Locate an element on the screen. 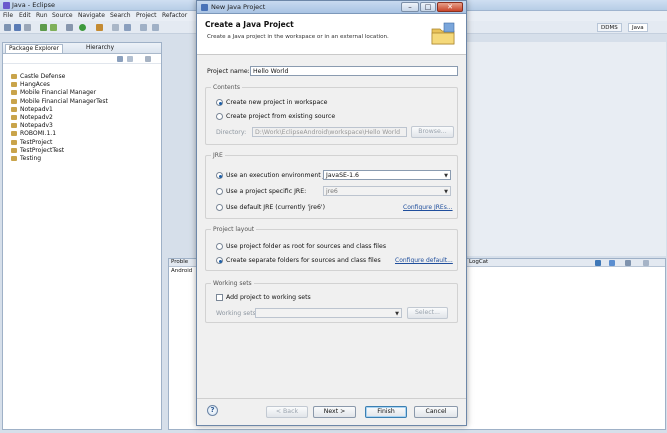 This screenshot has height=433, width=667. menu-run: Run is located at coordinates (42, 15).